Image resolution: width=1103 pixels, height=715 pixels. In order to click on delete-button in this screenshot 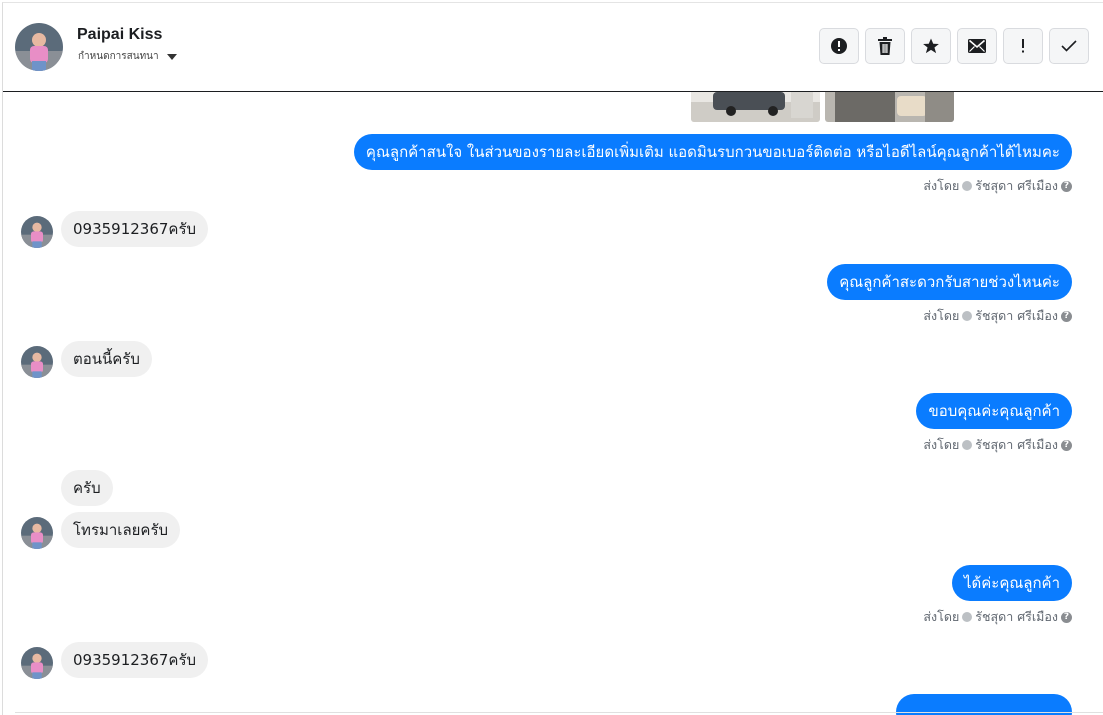, I will do `click(885, 46)`.